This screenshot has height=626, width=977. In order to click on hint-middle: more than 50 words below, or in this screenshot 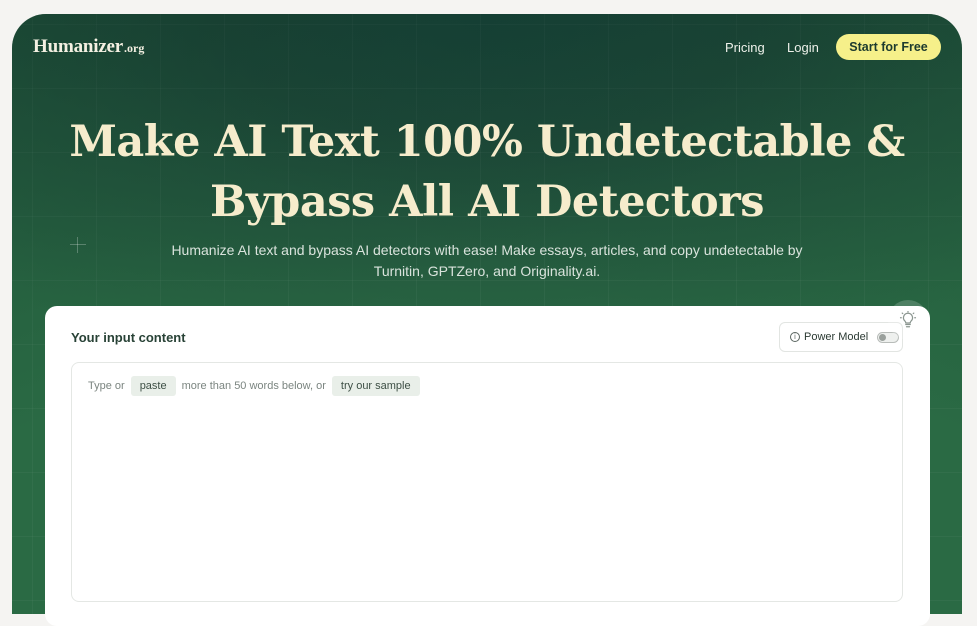, I will do `click(253, 386)`.